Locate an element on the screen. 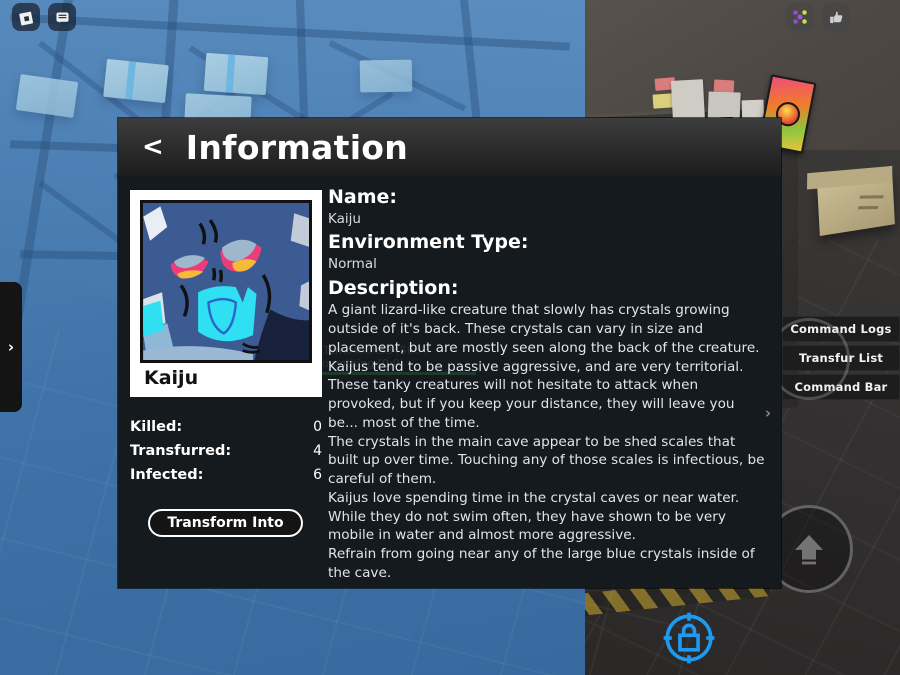 This screenshot has height=675, width=900. kaiju-portrait-image is located at coordinates (226, 281).